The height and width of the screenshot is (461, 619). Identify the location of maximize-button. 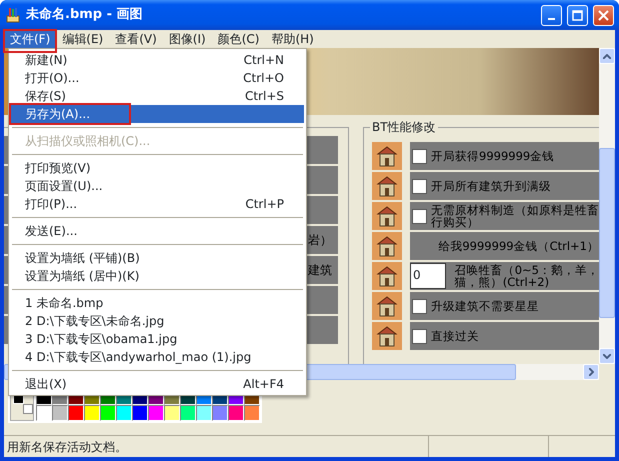
(577, 15).